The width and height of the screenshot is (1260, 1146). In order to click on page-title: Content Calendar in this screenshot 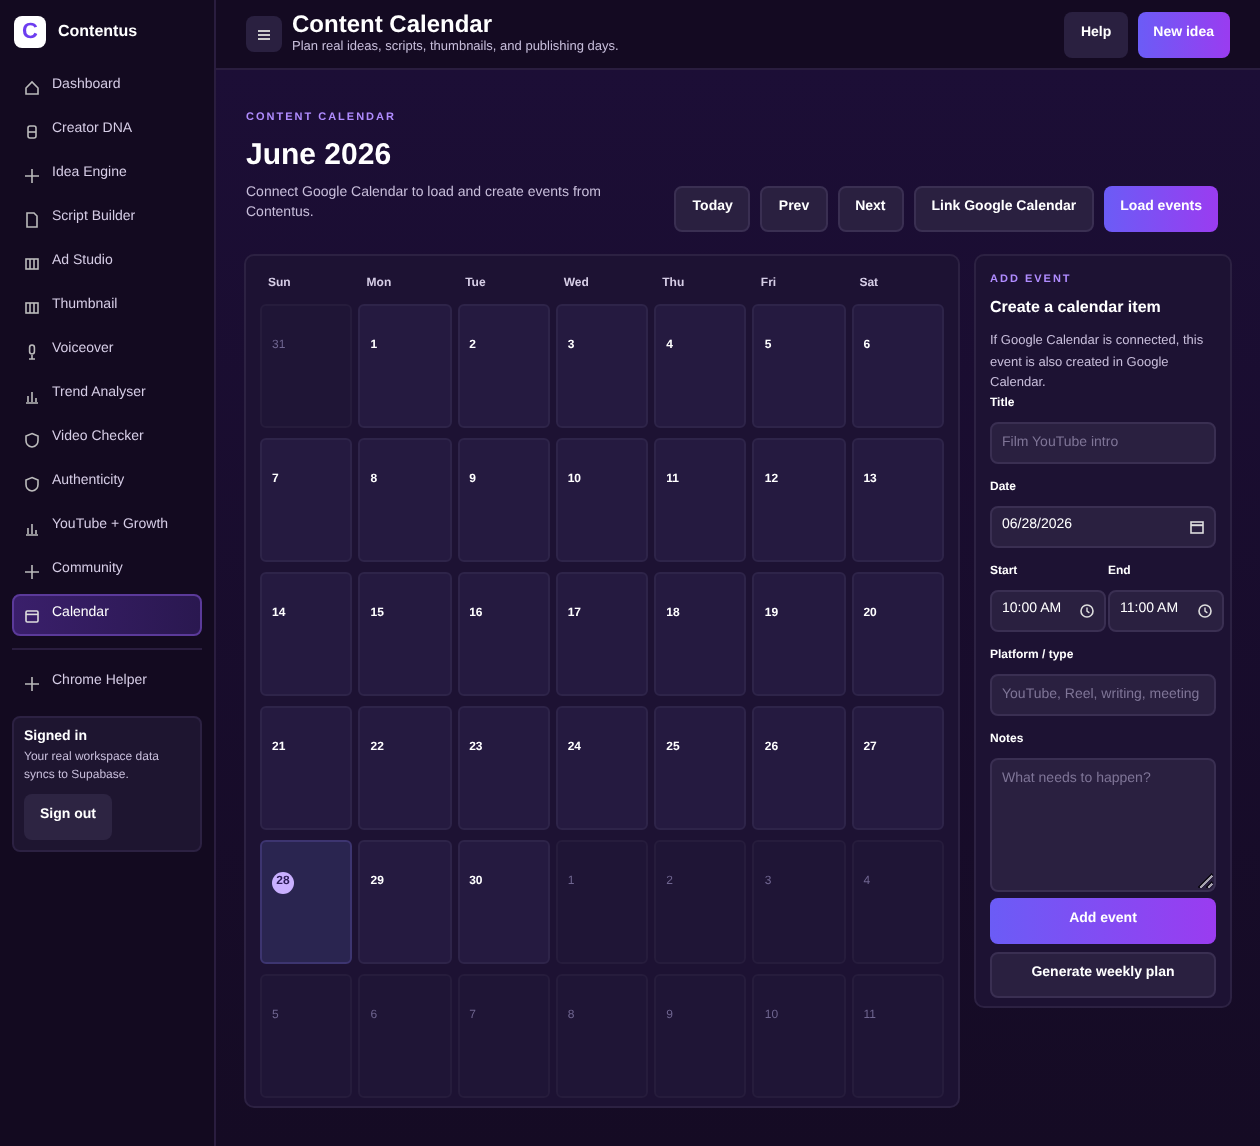, I will do `click(393, 24)`.